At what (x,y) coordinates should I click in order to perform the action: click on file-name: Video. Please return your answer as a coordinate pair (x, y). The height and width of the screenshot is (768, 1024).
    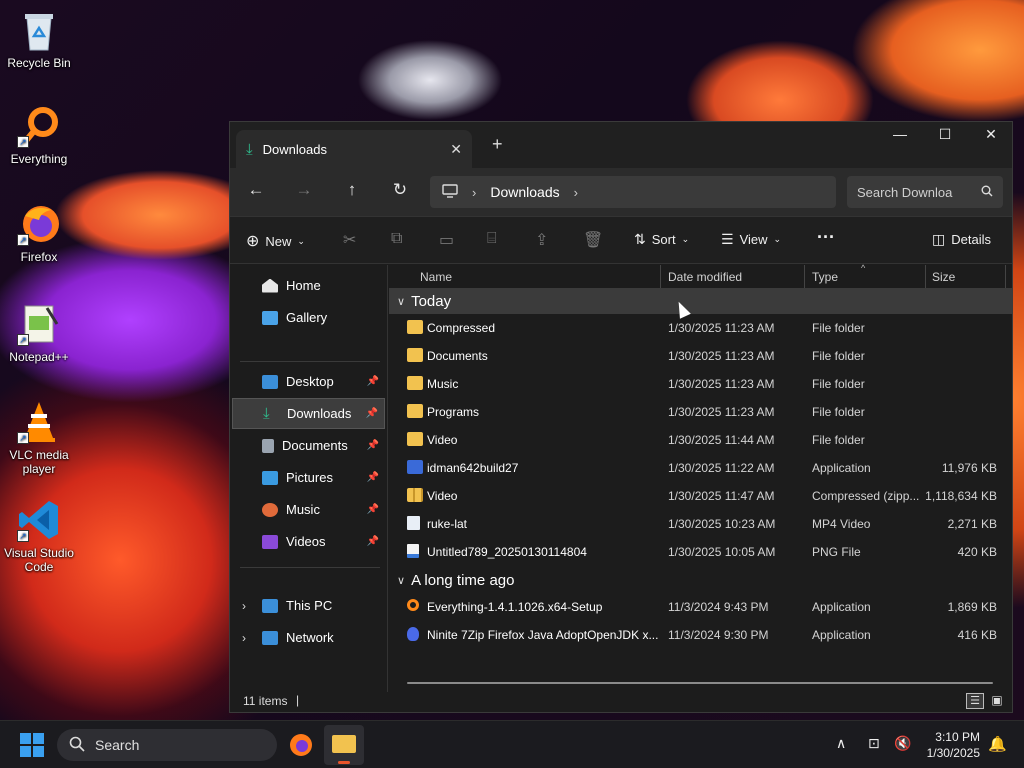
    Looking at the image, I should click on (442, 440).